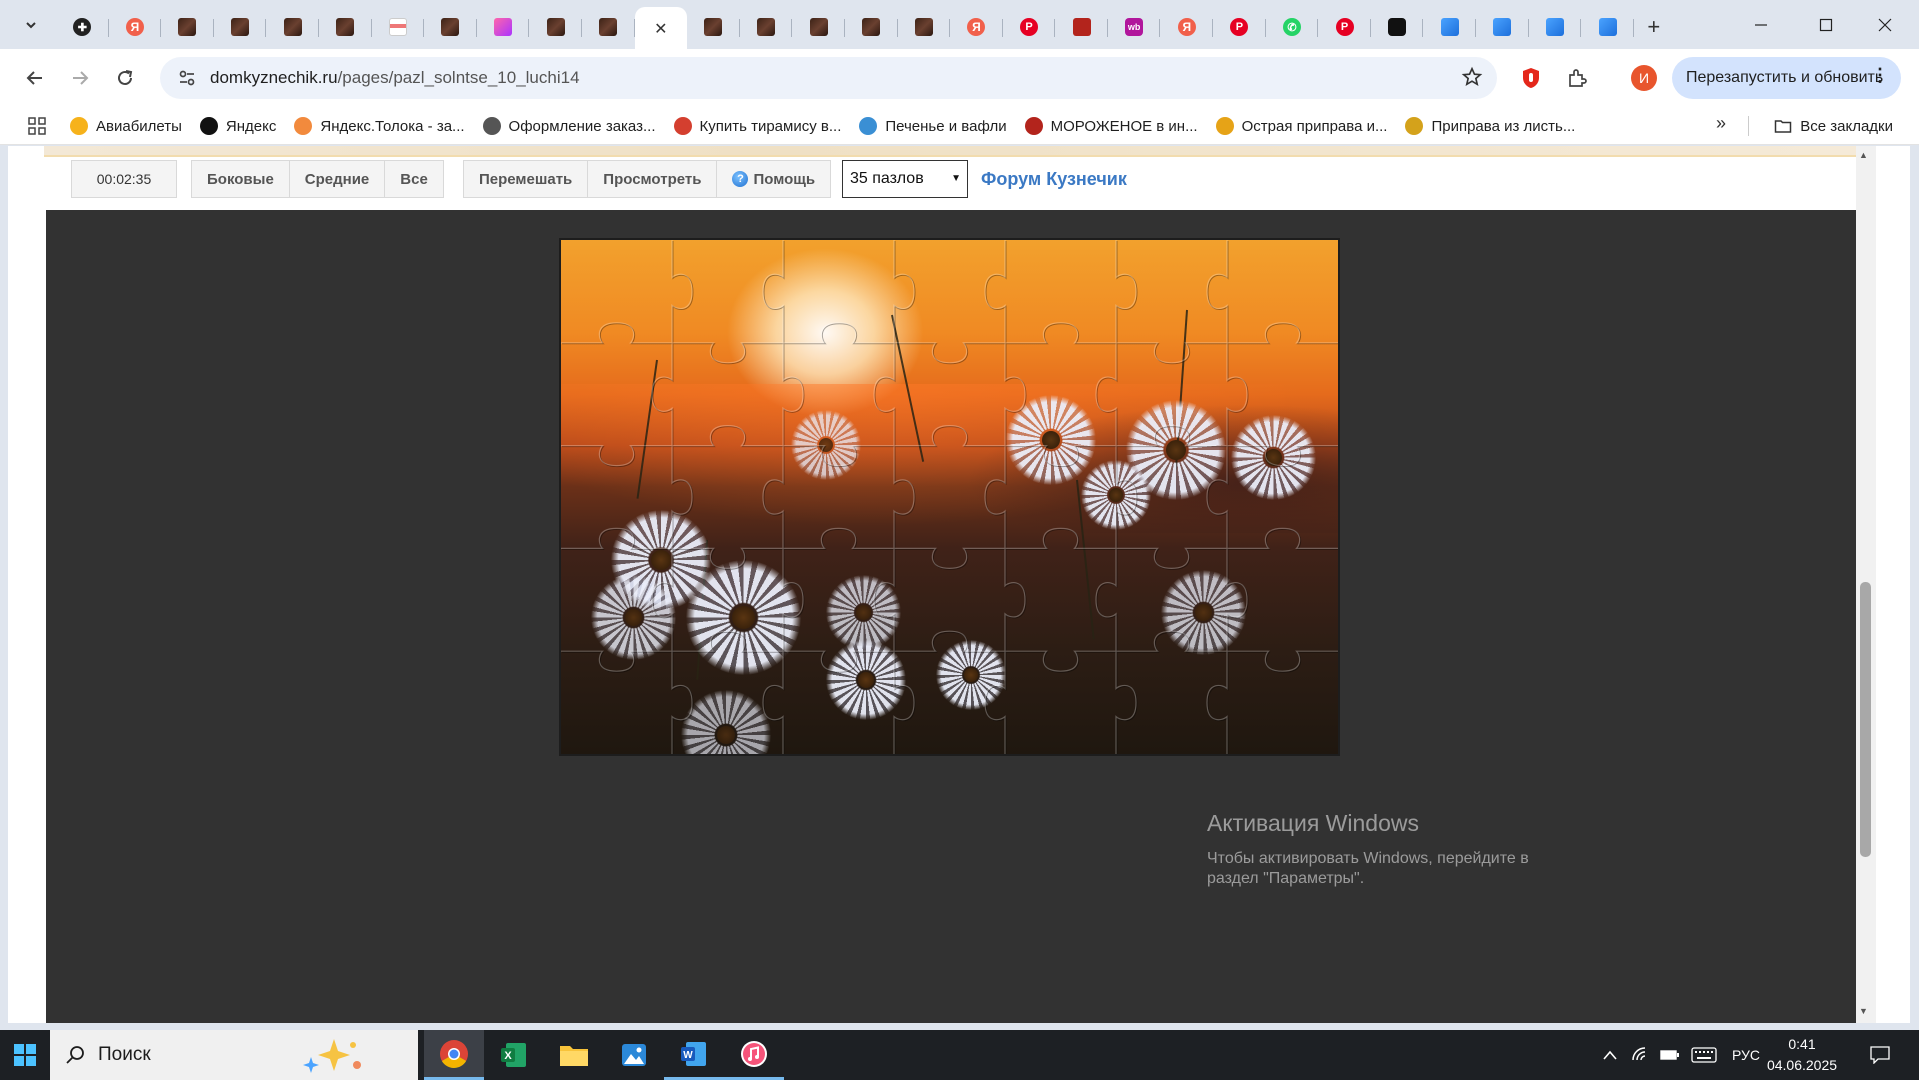  I want to click on new-tab-button: +, so click(1654, 27).